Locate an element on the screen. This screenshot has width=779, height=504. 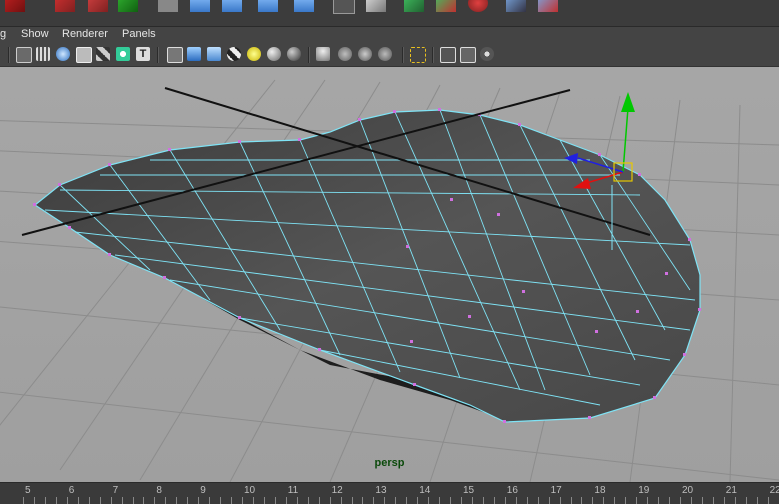
xray-active-icon is located at coordinates (365, 54).